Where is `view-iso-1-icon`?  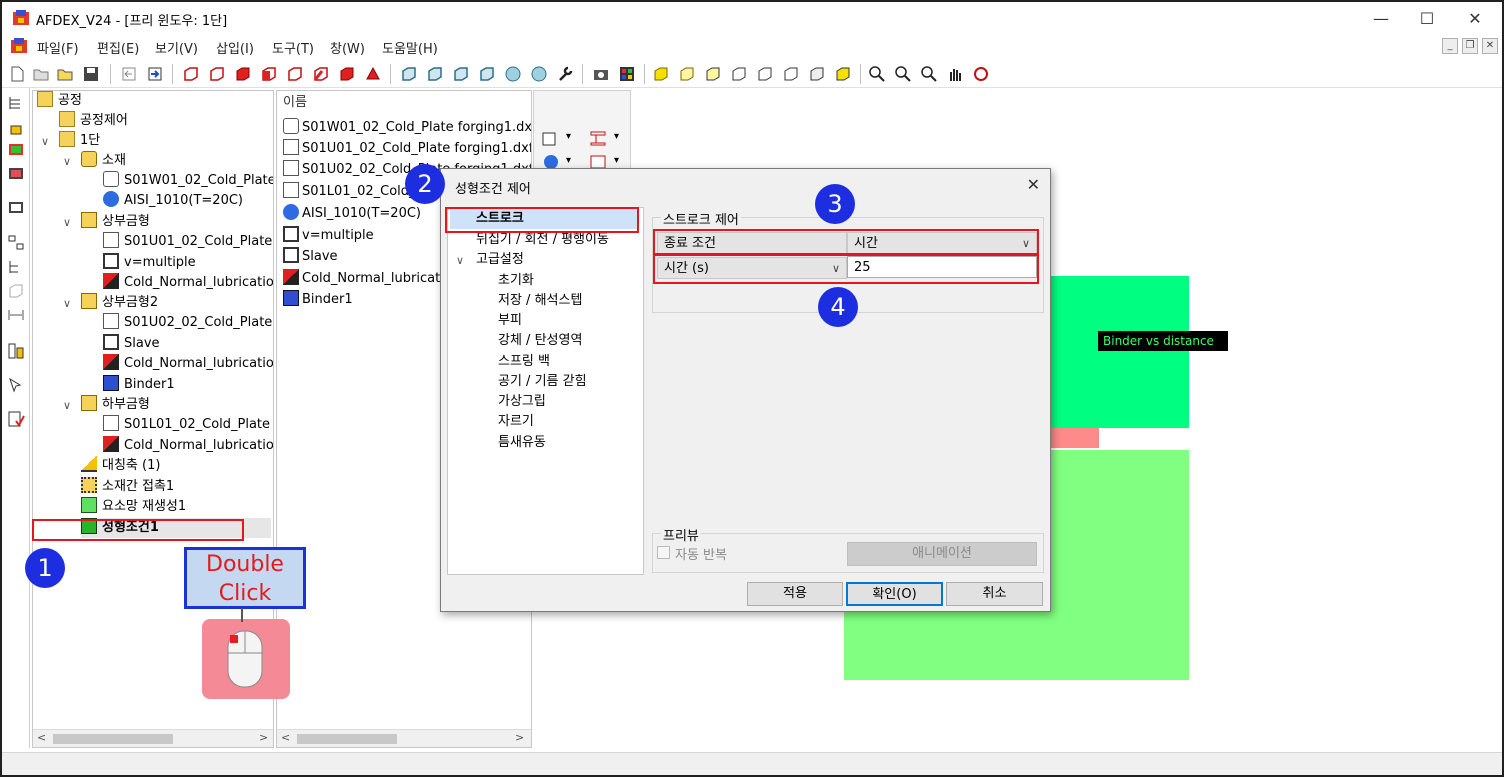 view-iso-1-icon is located at coordinates (409, 74).